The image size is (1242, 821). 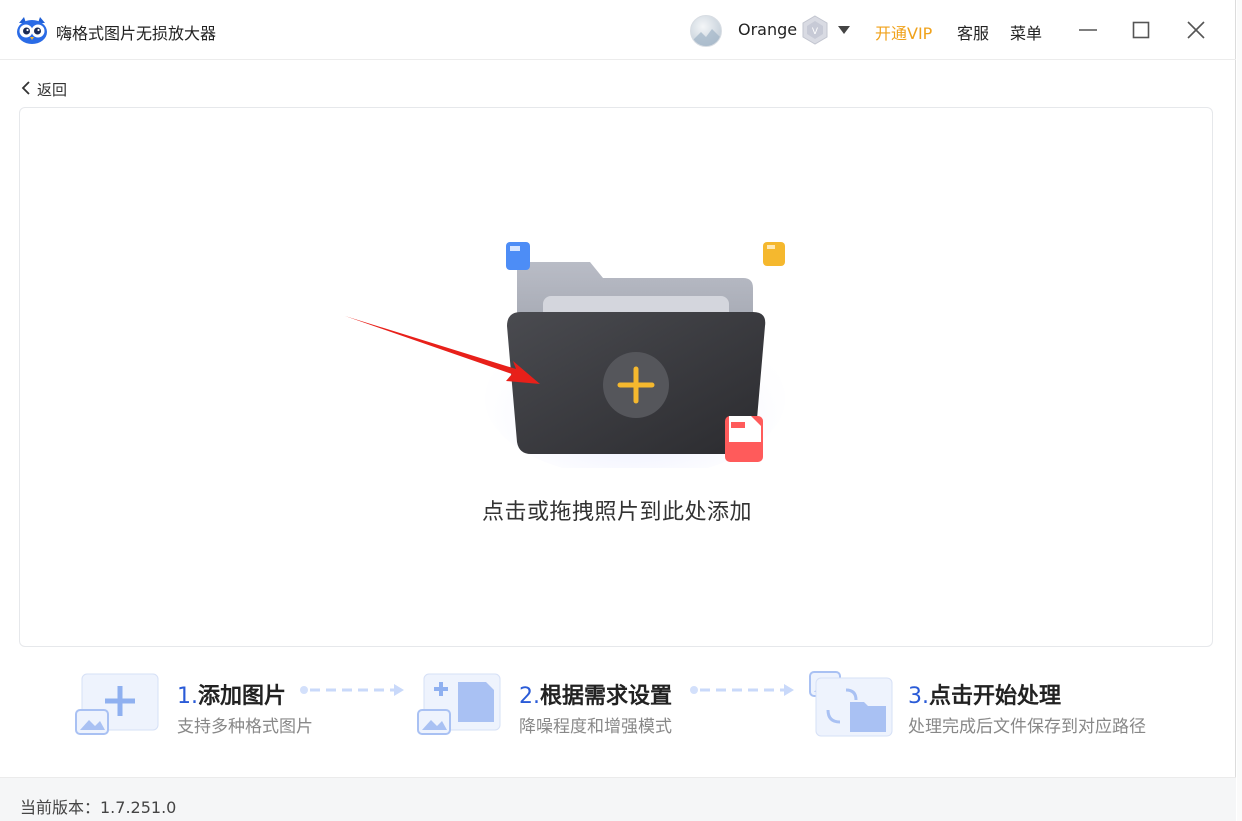 What do you see at coordinates (851, 704) in the screenshot?
I see `process-step-icon` at bounding box center [851, 704].